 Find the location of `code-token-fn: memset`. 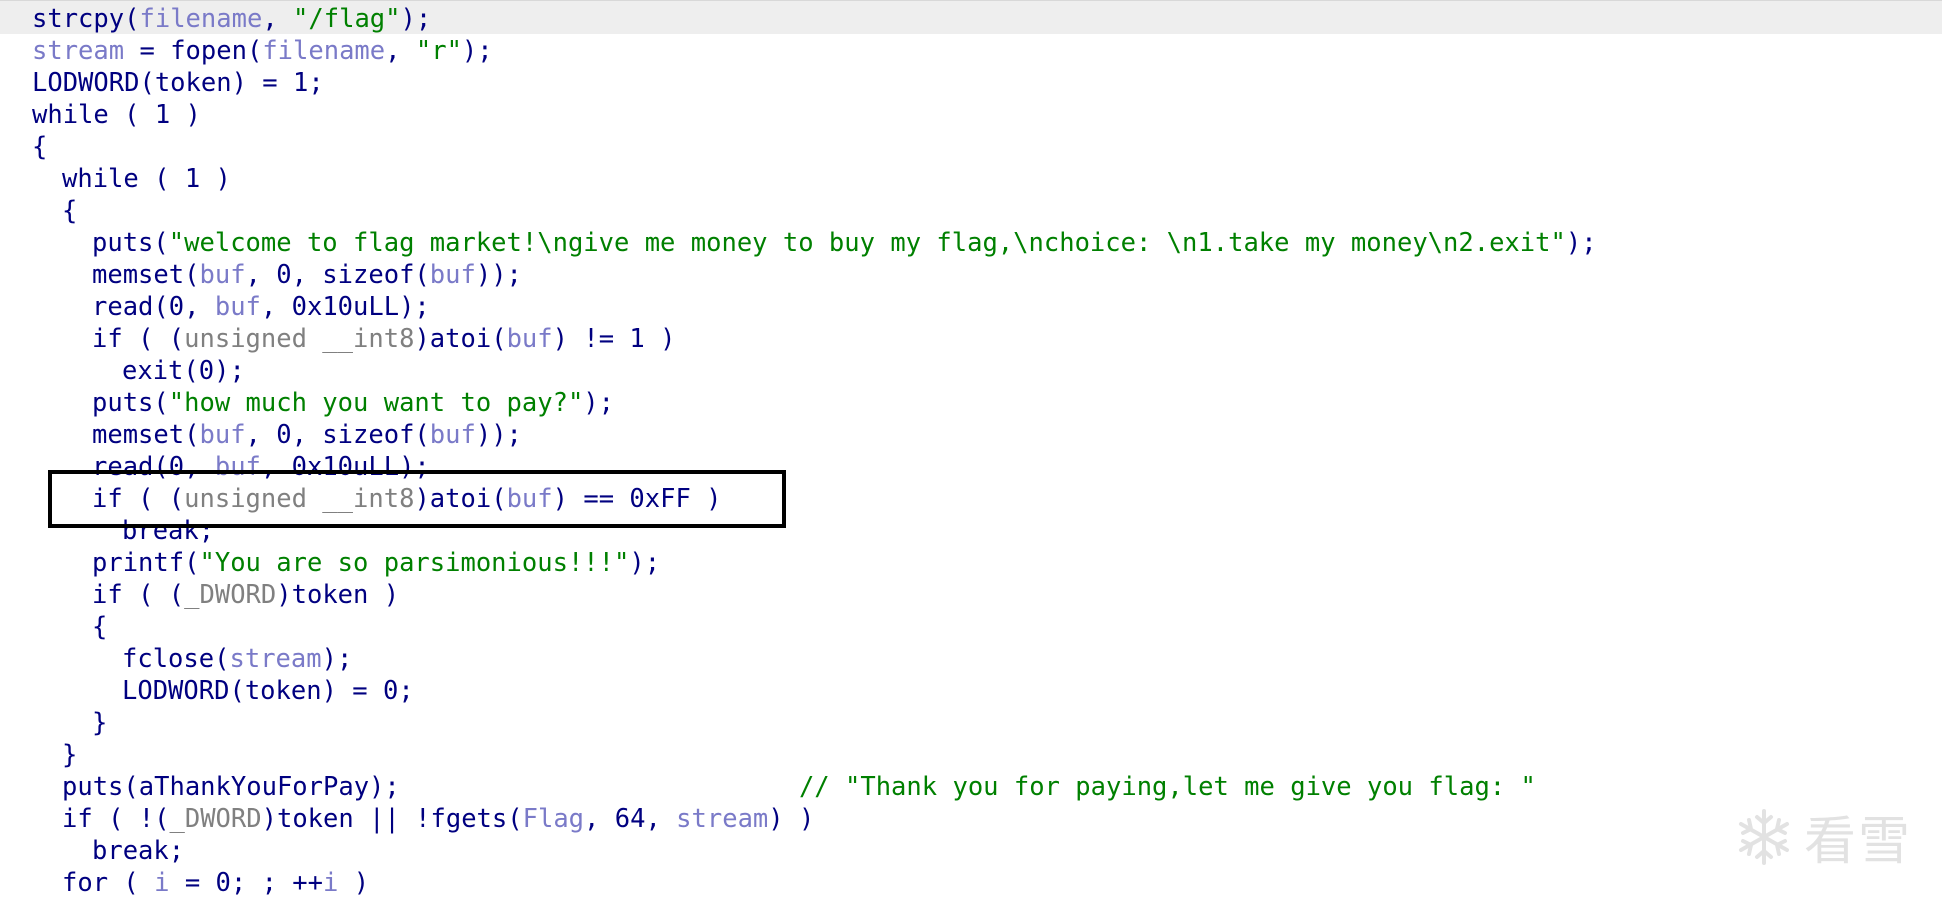

code-token-fn: memset is located at coordinates (138, 435).